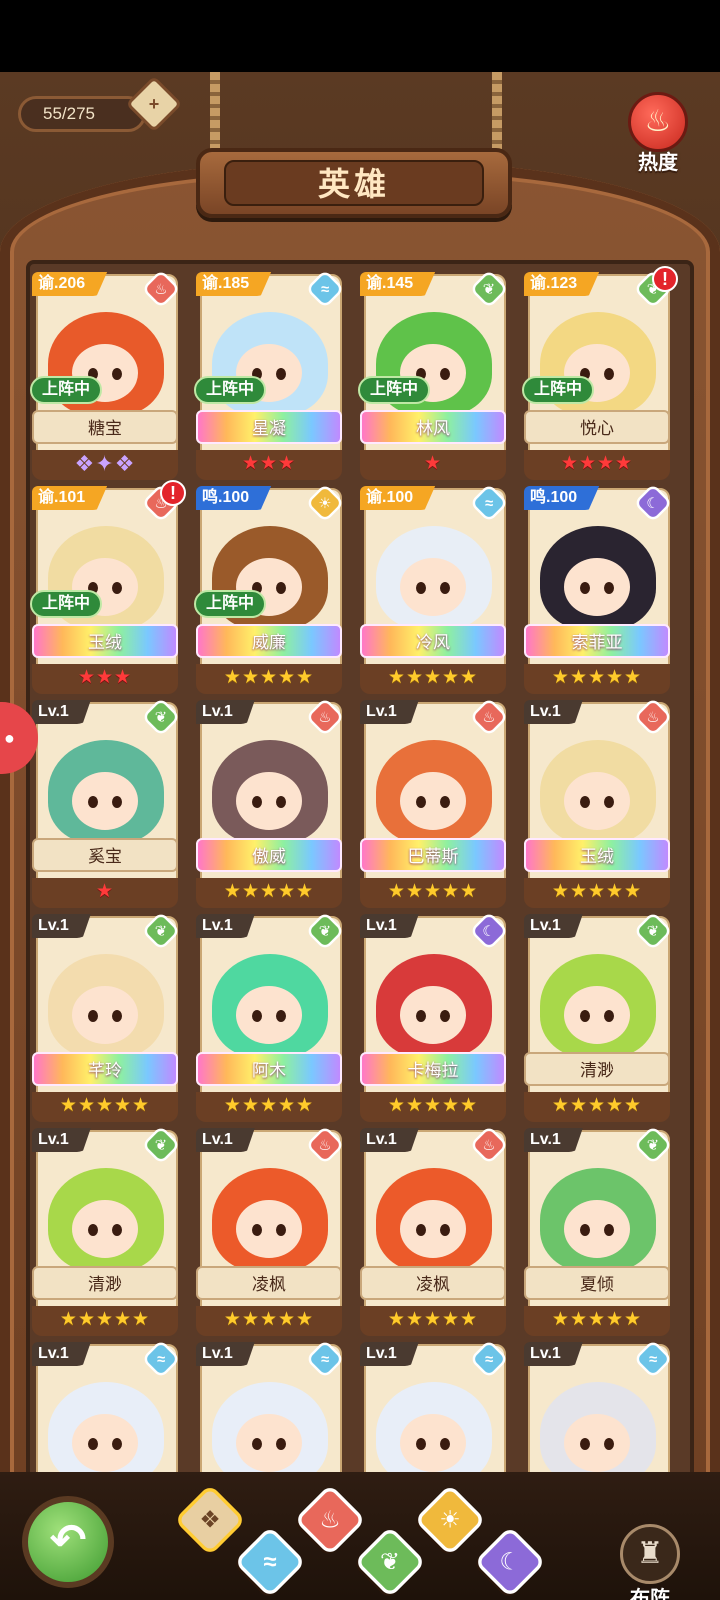 This screenshot has height=1600, width=720. I want to click on hero-card: Lv.1 ❦ 芊玲 ★★★★★, so click(106, 1016).